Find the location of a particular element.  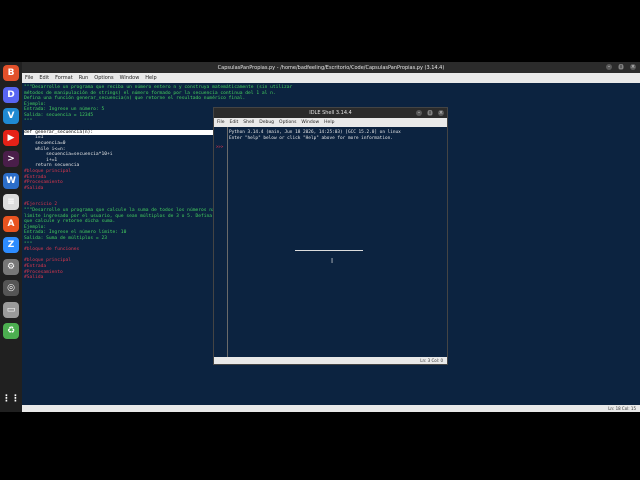

writer-icon: W is located at coordinates (11, 180).